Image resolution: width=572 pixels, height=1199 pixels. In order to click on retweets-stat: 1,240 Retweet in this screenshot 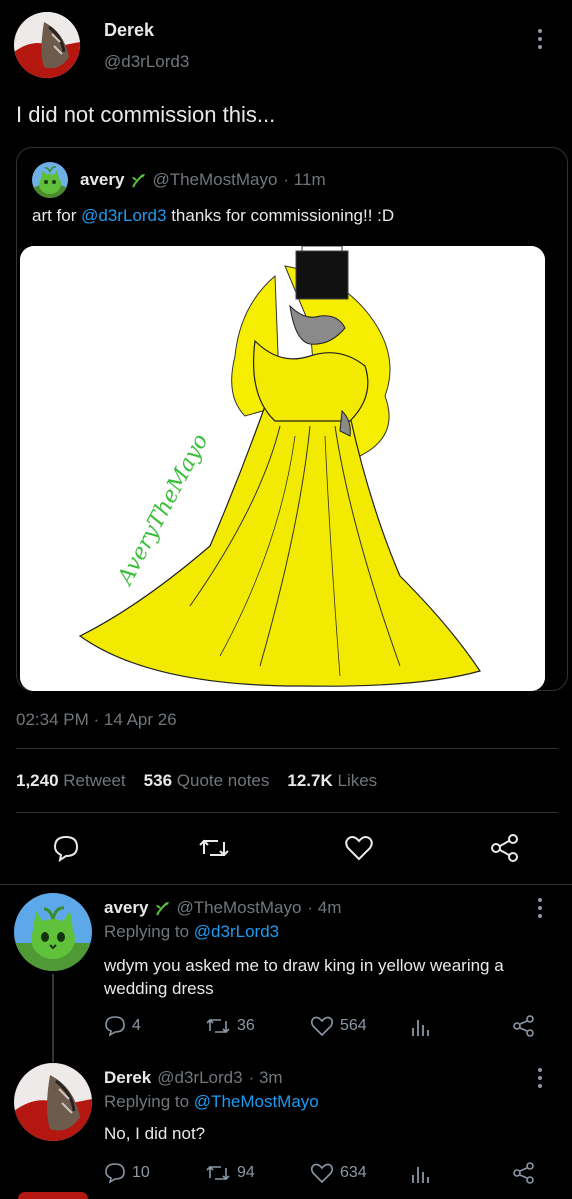, I will do `click(71, 781)`.